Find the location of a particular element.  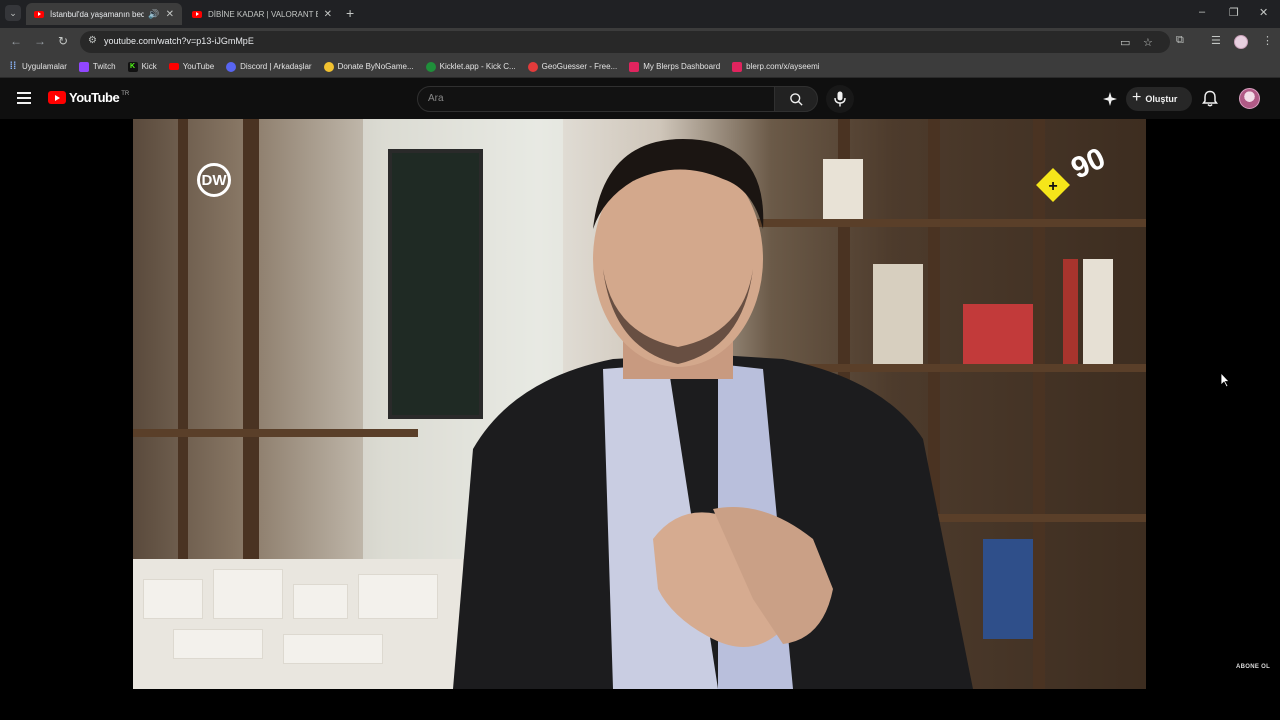

voice-search-button is located at coordinates (840, 99).